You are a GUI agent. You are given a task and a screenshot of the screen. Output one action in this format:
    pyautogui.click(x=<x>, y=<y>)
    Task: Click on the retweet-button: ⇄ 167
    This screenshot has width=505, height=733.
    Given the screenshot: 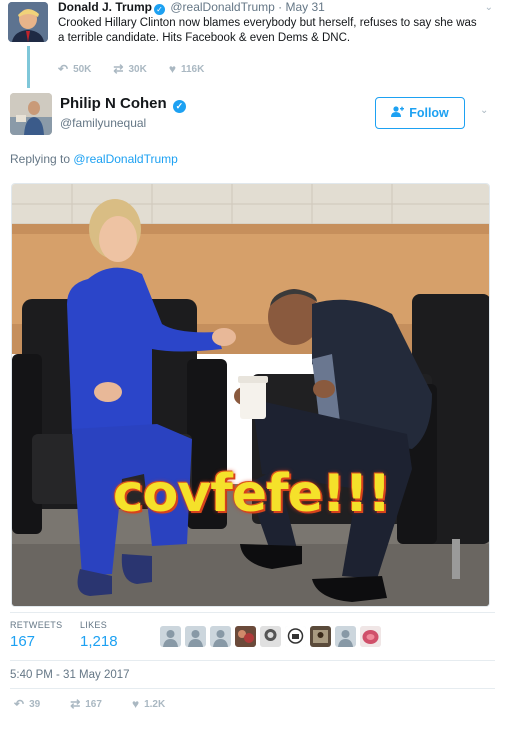 What is the action you would take?
    pyautogui.click(x=86, y=704)
    